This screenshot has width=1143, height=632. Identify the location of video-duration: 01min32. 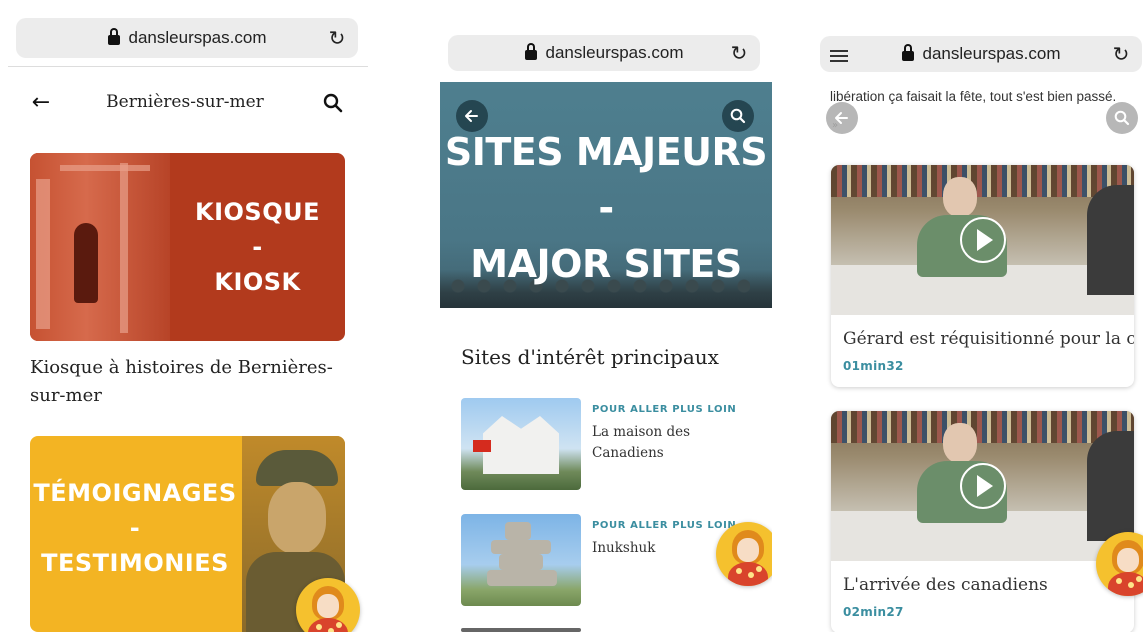
(873, 366).